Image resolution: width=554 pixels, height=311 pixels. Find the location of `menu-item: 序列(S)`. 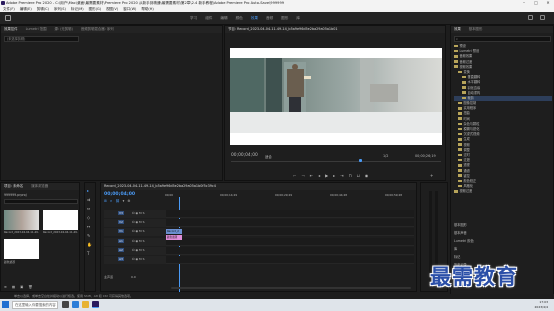

menu-item: 序列(S) is located at coordinates (60, 9).